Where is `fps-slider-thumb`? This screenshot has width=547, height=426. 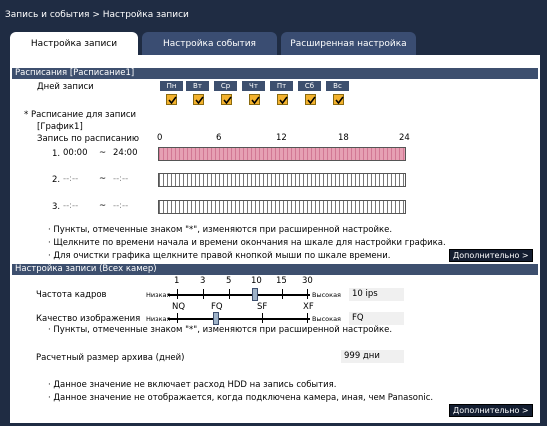 fps-slider-thumb is located at coordinates (255, 294).